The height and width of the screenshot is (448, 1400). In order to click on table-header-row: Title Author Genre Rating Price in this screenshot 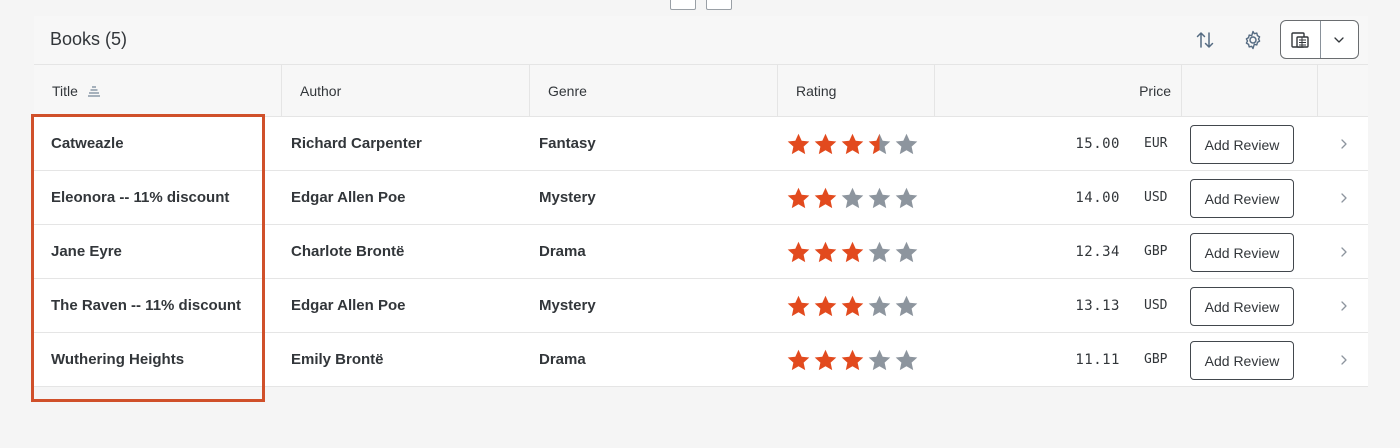, I will do `click(701, 90)`.